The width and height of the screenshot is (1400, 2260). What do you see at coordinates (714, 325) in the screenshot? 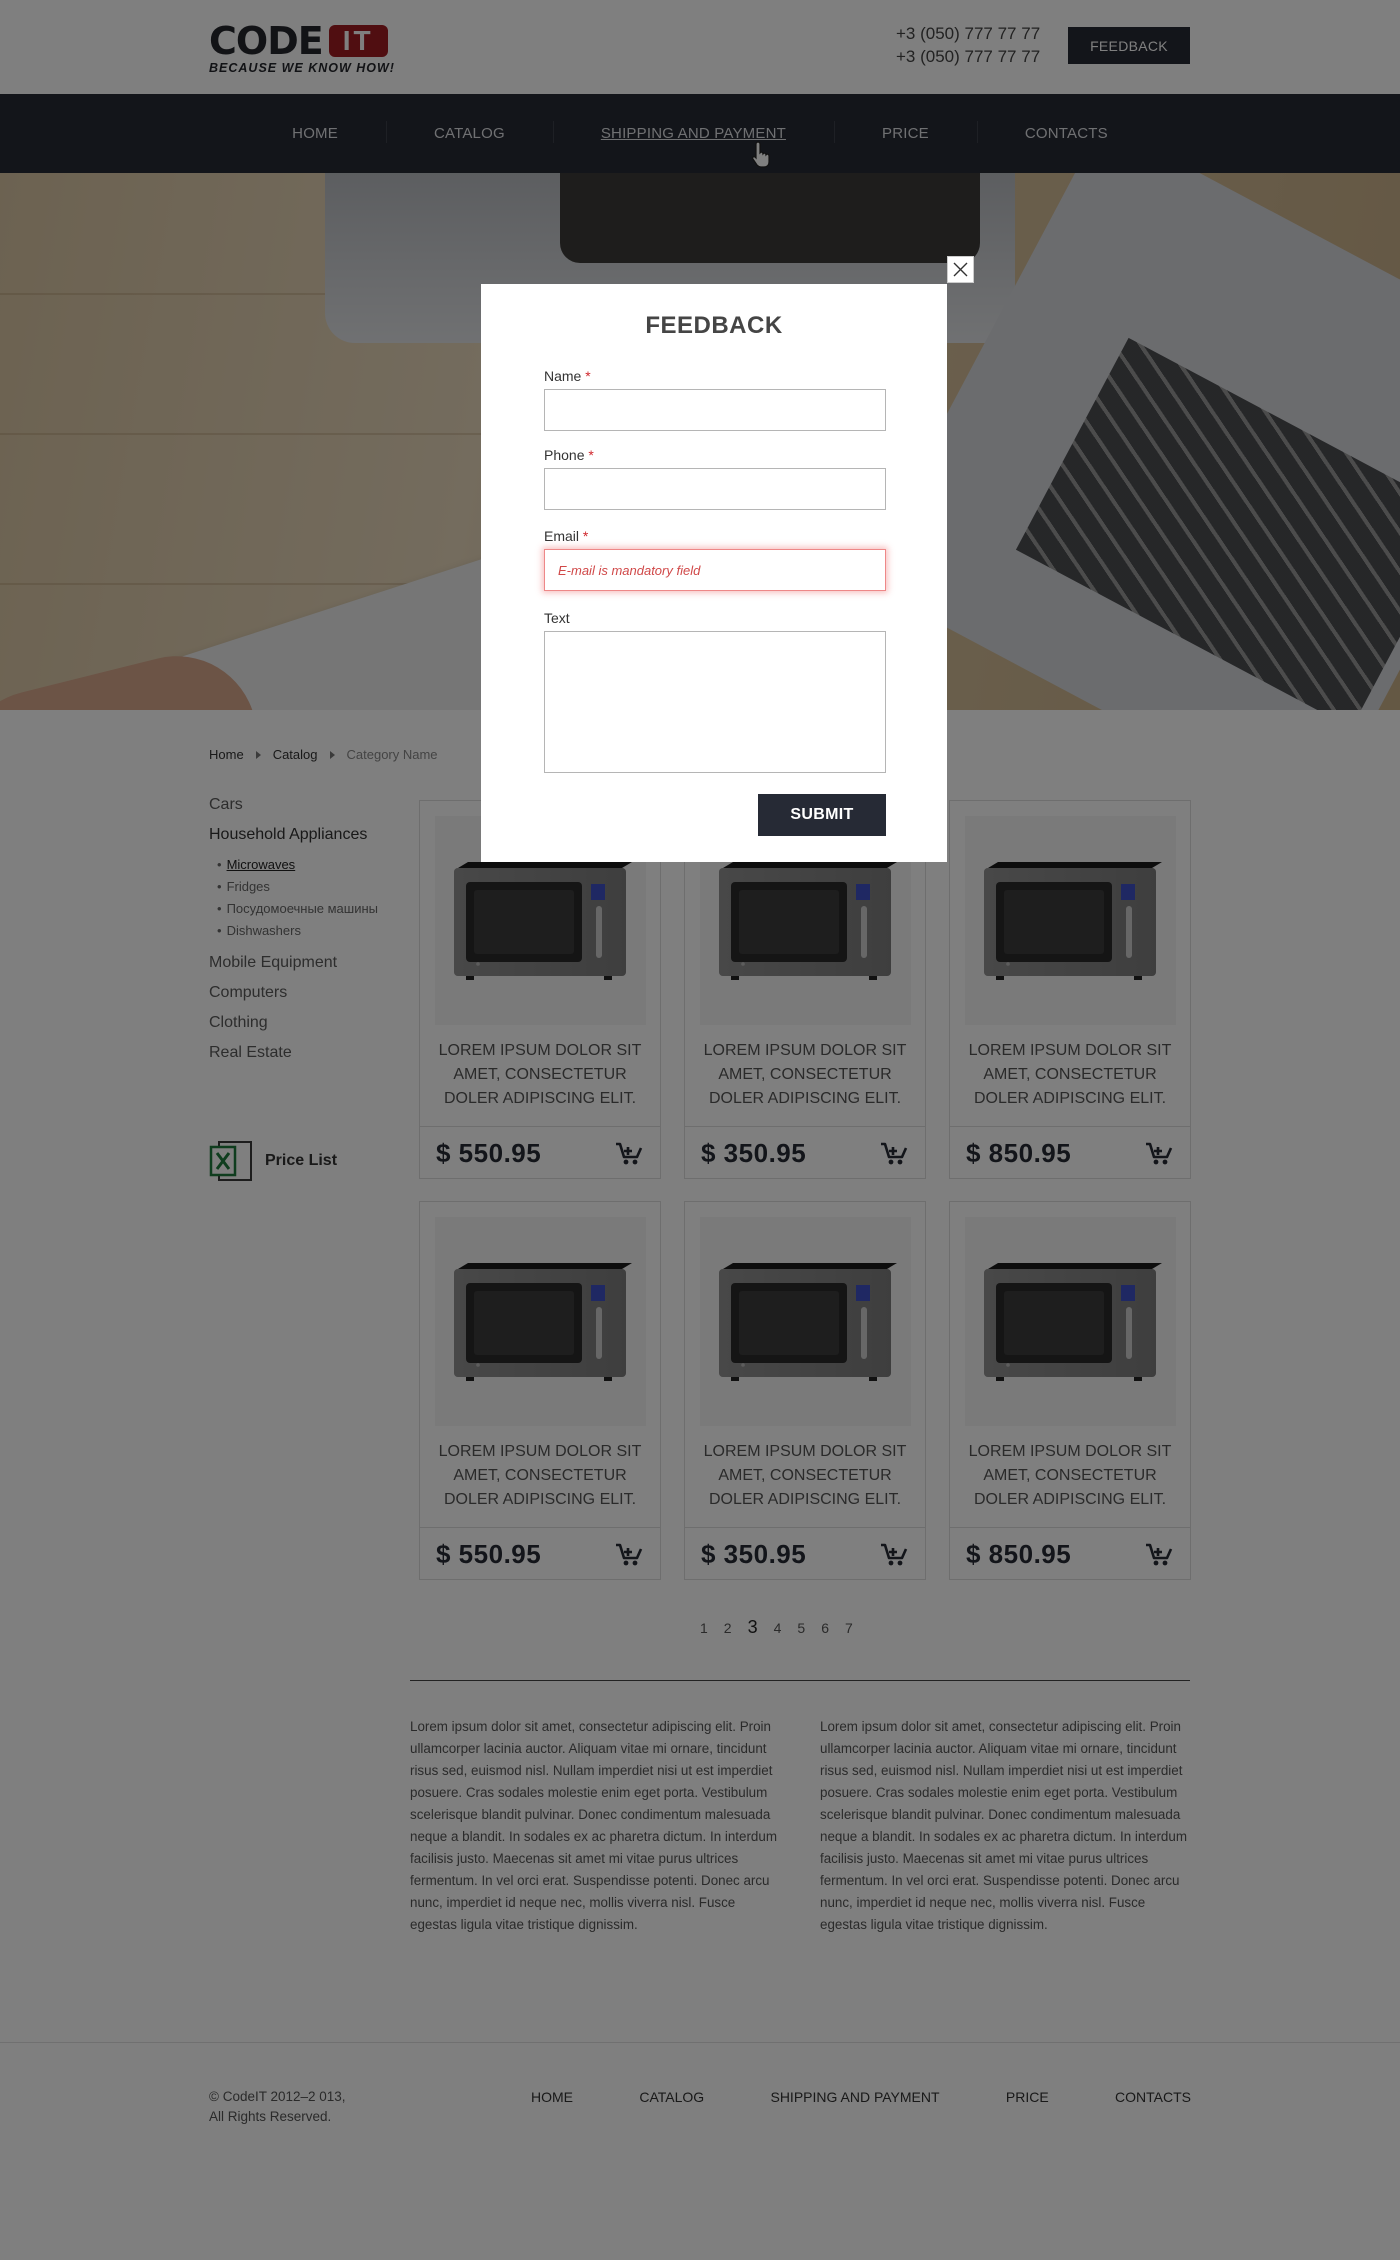
I see `modal-title: FEEDBACK` at bounding box center [714, 325].